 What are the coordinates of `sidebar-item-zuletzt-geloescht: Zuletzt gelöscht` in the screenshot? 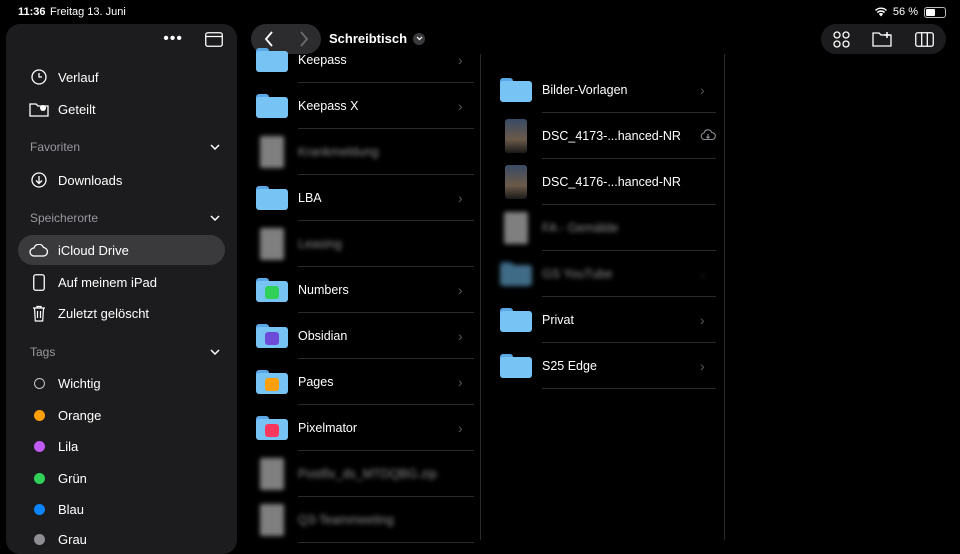 It's located at (121, 313).